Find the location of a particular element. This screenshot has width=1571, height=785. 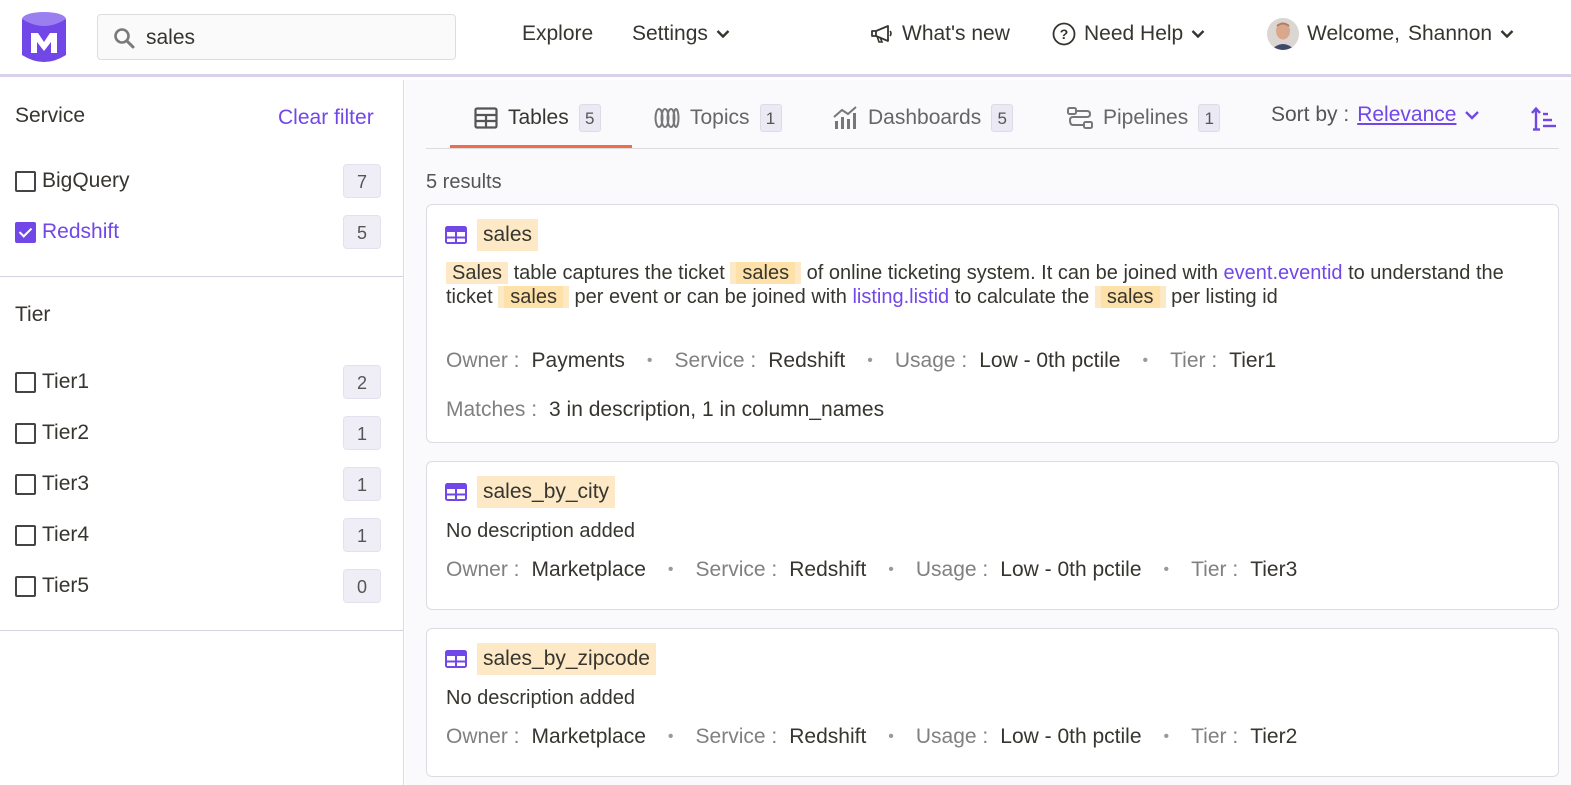

facet-label: Tier1 is located at coordinates (66, 381).